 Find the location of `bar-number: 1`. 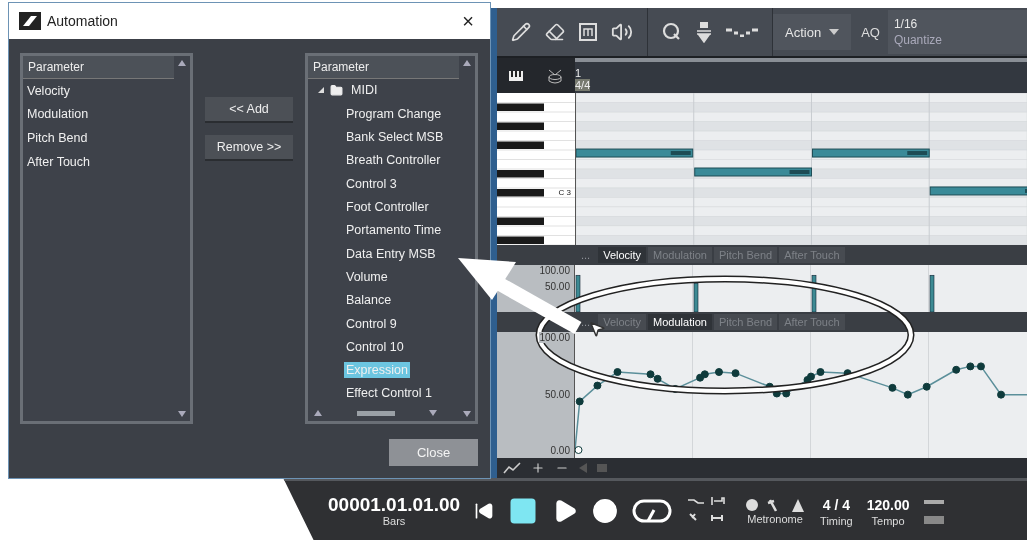

bar-number: 1 is located at coordinates (578, 73).